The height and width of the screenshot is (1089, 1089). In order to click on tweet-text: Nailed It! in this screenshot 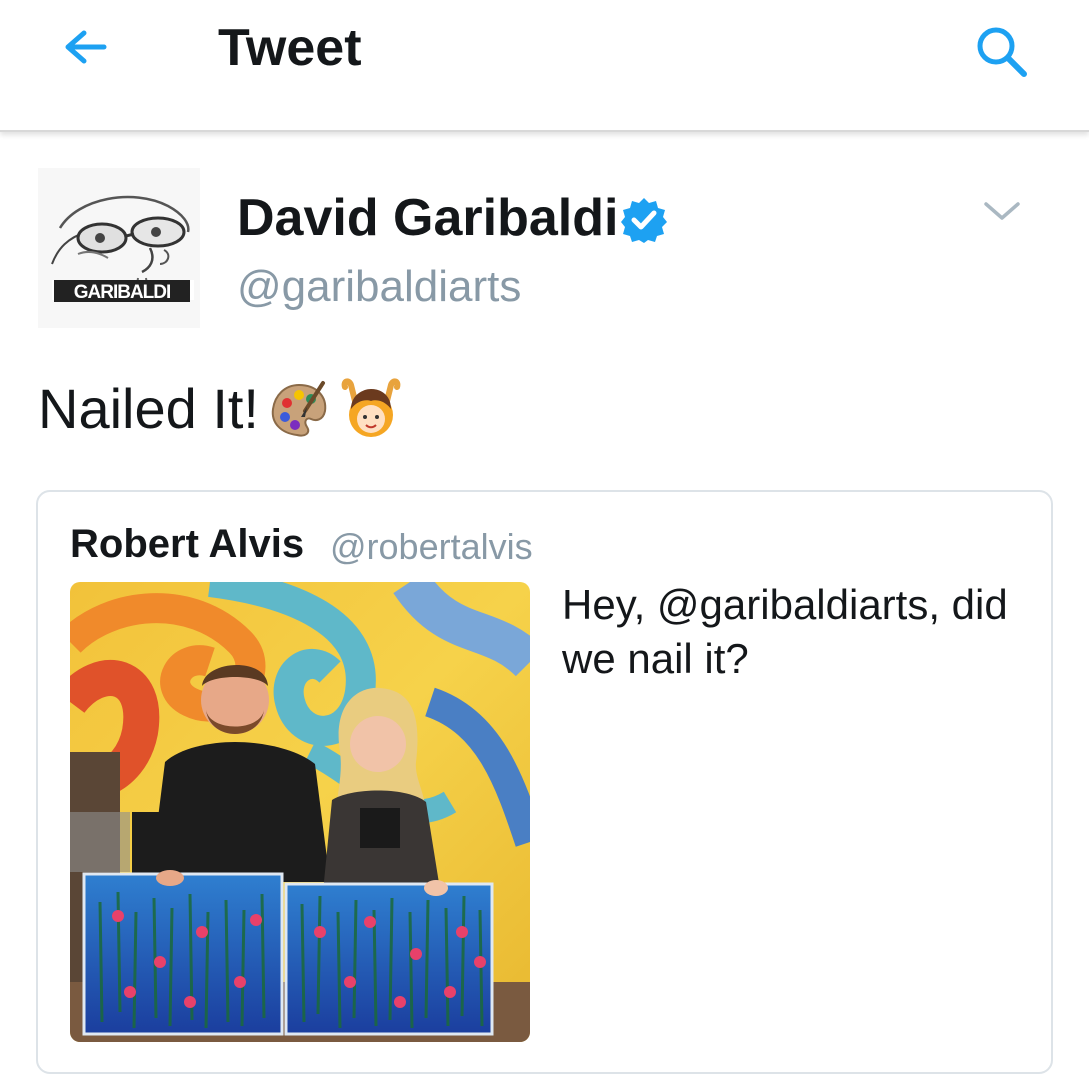, I will do `click(220, 408)`.